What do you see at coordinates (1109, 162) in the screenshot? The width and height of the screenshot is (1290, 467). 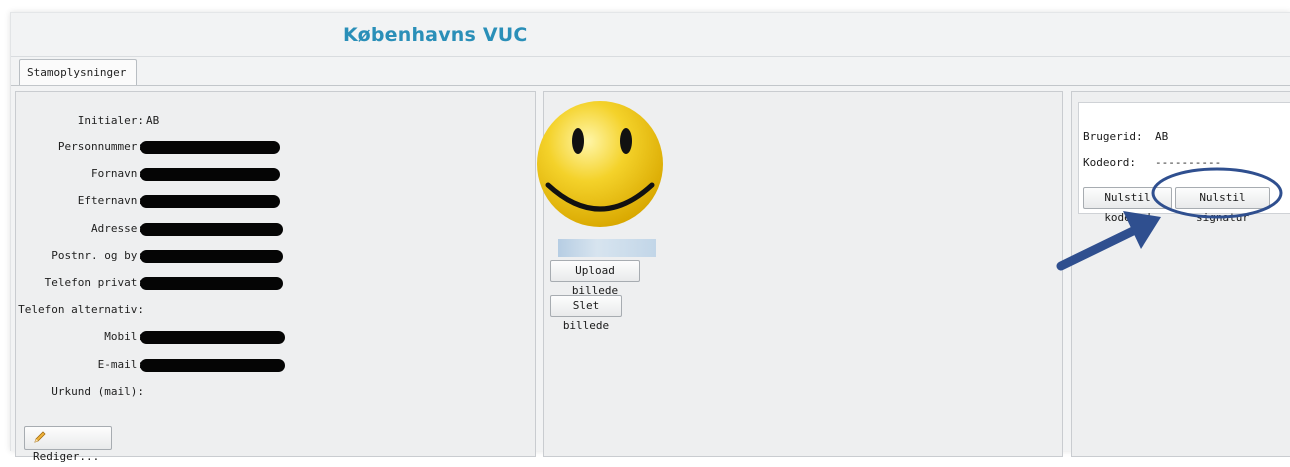 I see `password-label: Kodeord:` at bounding box center [1109, 162].